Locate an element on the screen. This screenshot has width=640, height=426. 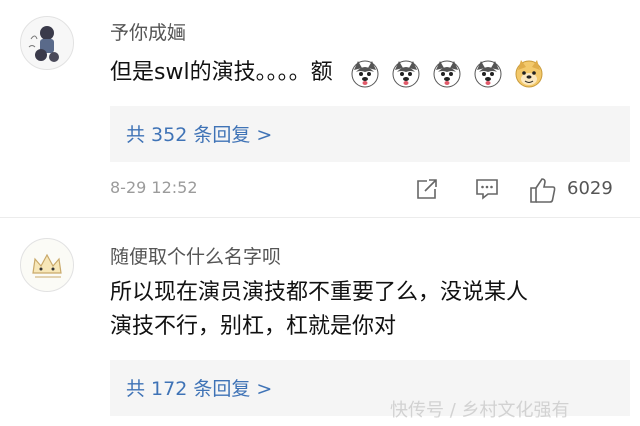
comment-text-content: 但是swl的演技。。。。额 is located at coordinates (221, 72).